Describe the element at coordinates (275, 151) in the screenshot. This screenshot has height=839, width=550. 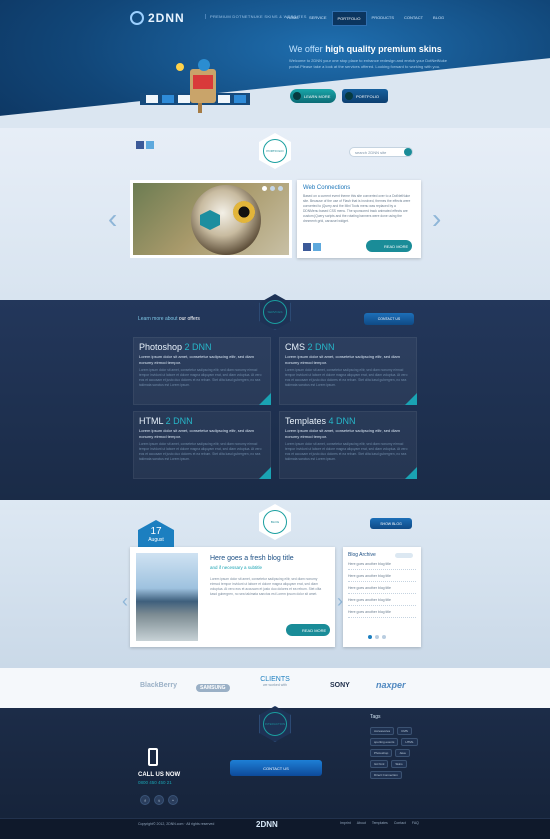
I see `portfolio-hex-label: PORTFOLIO` at that location.